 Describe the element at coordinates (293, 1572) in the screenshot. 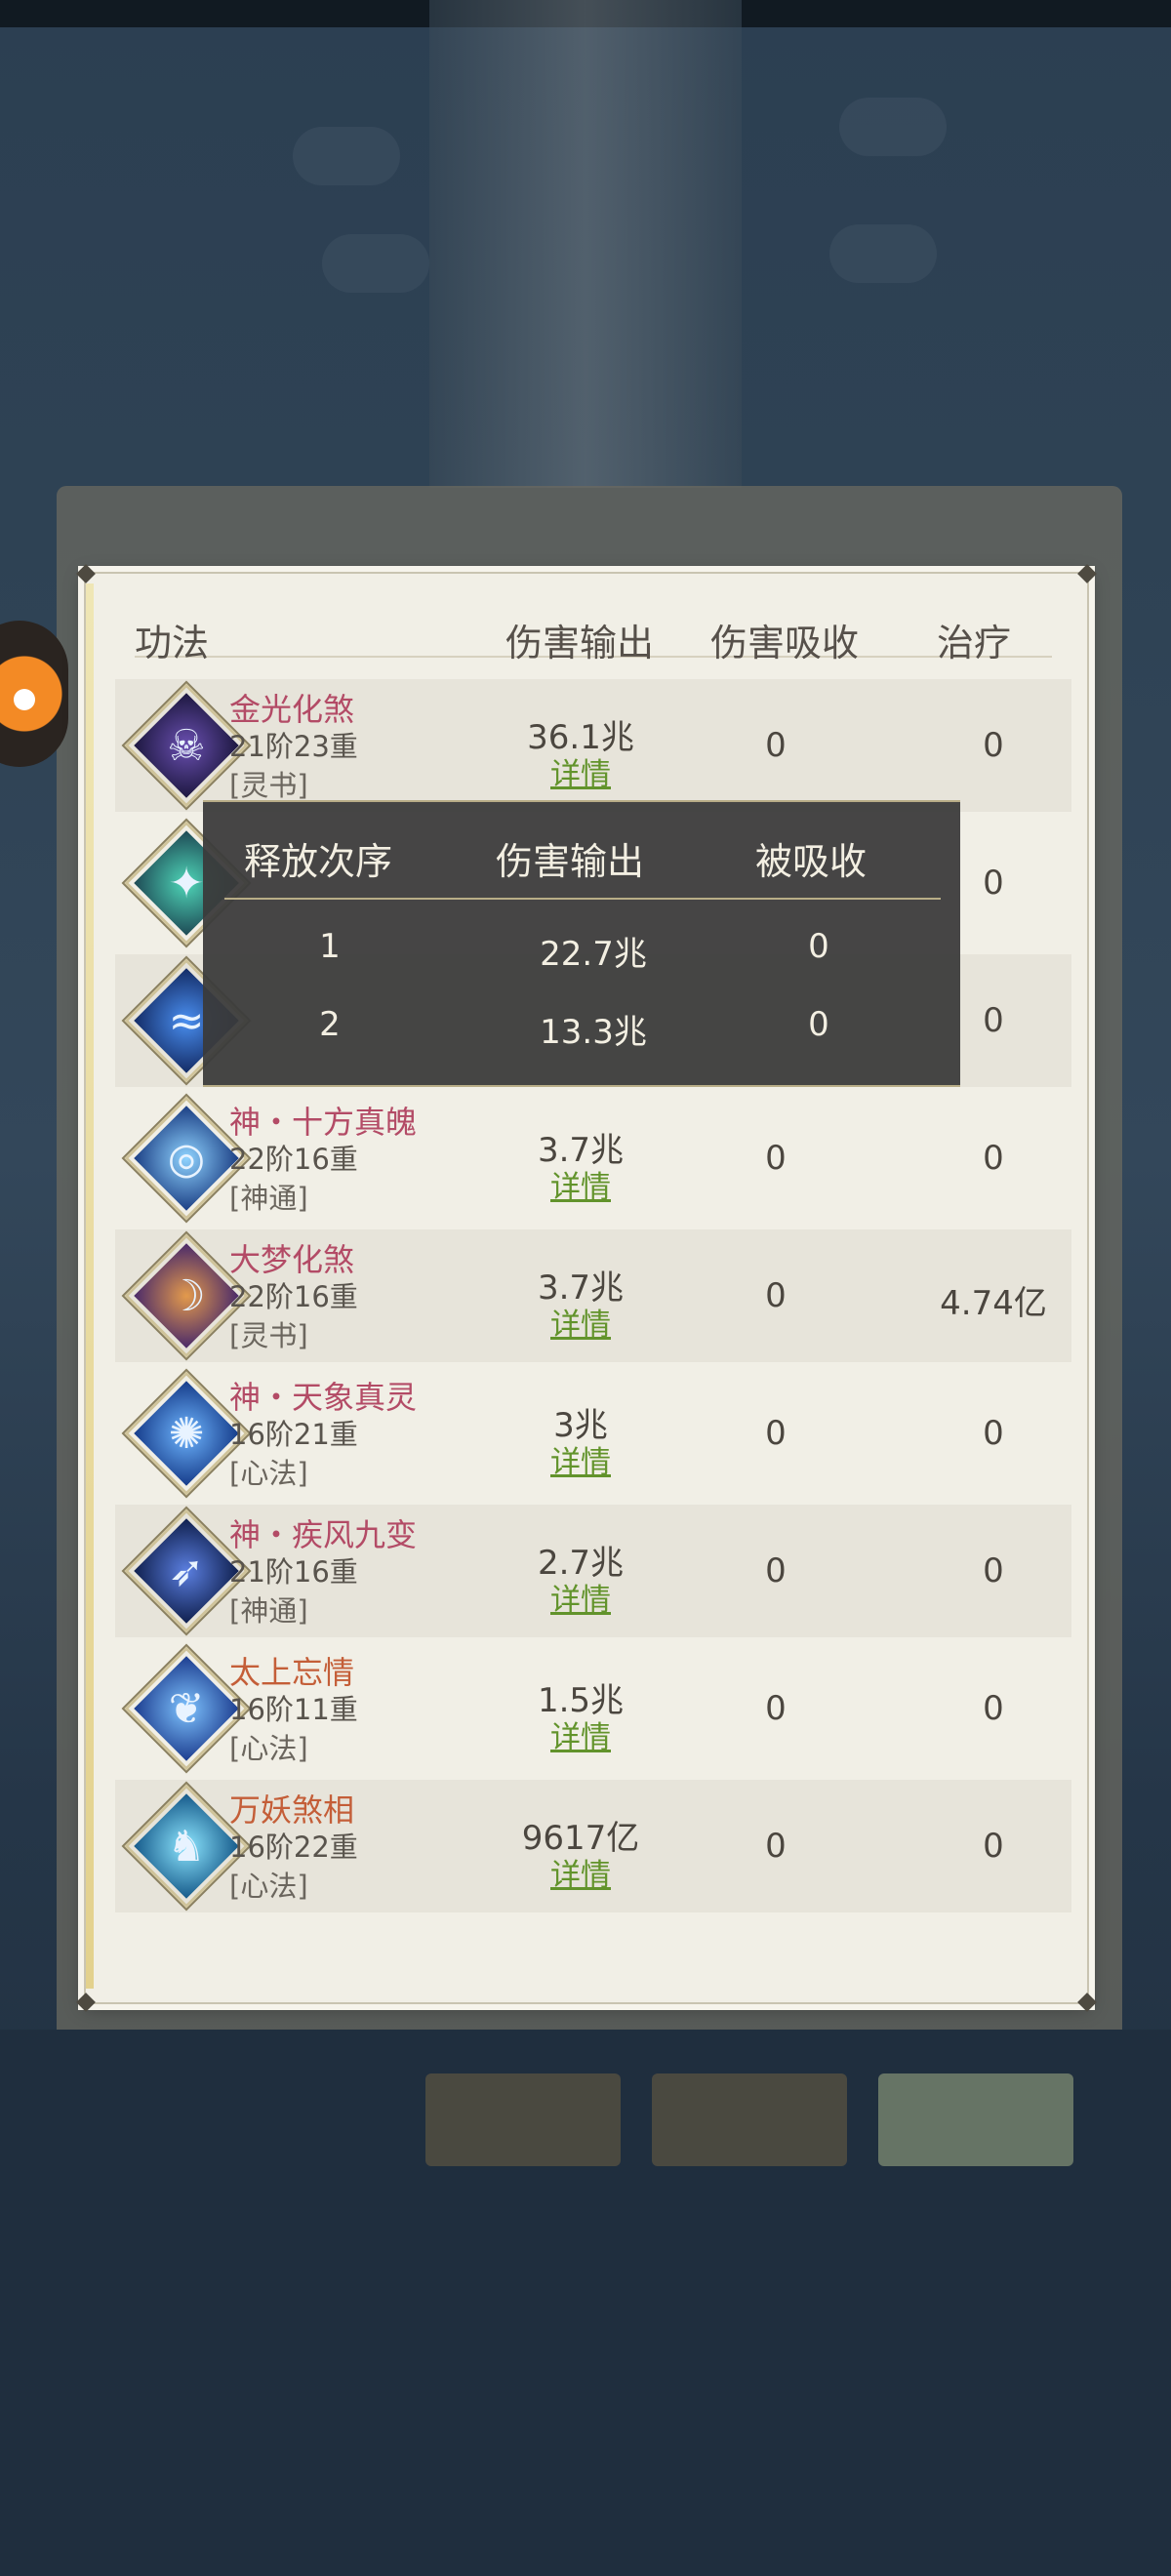

I see `skill-level: 21阶16重` at that location.